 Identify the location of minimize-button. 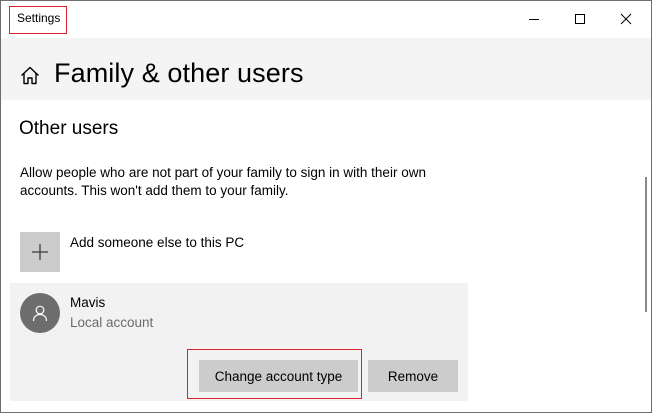
(534, 19).